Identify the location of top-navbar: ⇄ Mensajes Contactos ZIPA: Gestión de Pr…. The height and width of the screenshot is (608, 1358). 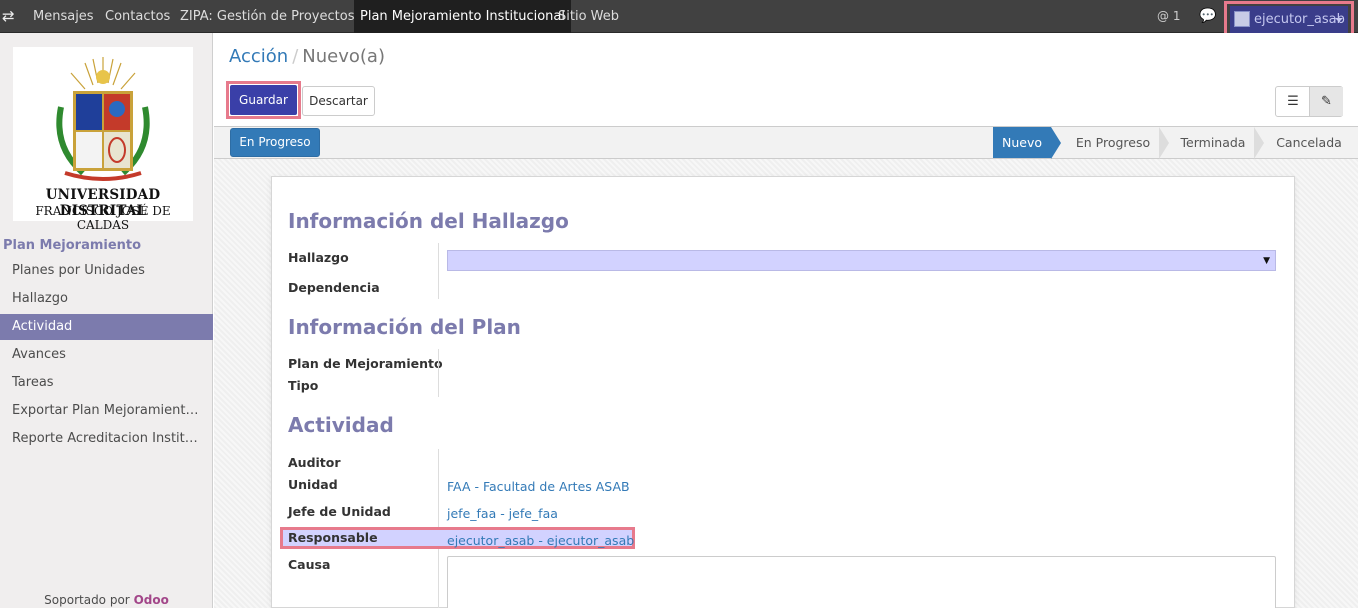
(679, 16).